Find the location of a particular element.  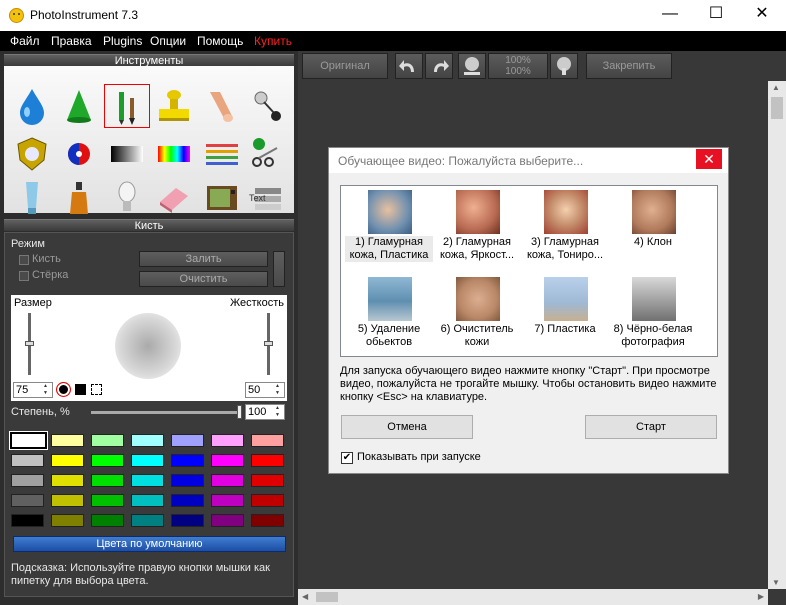

undo-button is located at coordinates (409, 66).